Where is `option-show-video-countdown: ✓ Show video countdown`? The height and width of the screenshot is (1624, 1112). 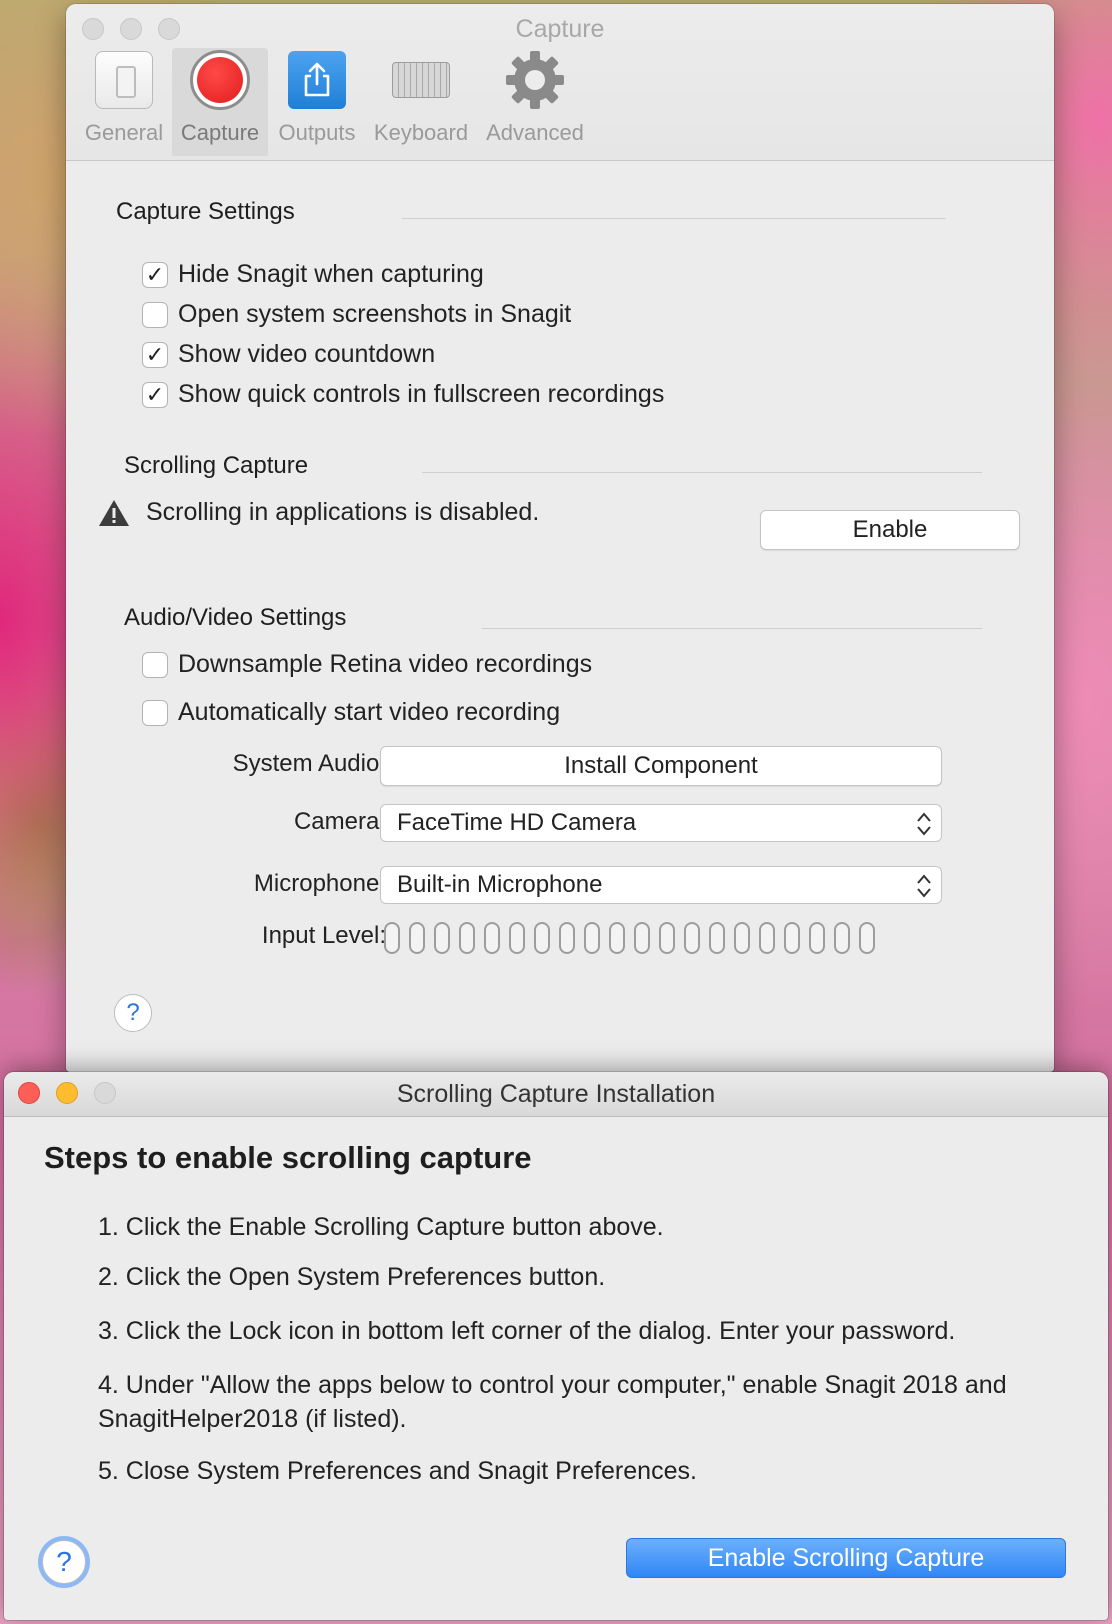 option-show-video-countdown: ✓ Show video countdown is located at coordinates (288, 354).